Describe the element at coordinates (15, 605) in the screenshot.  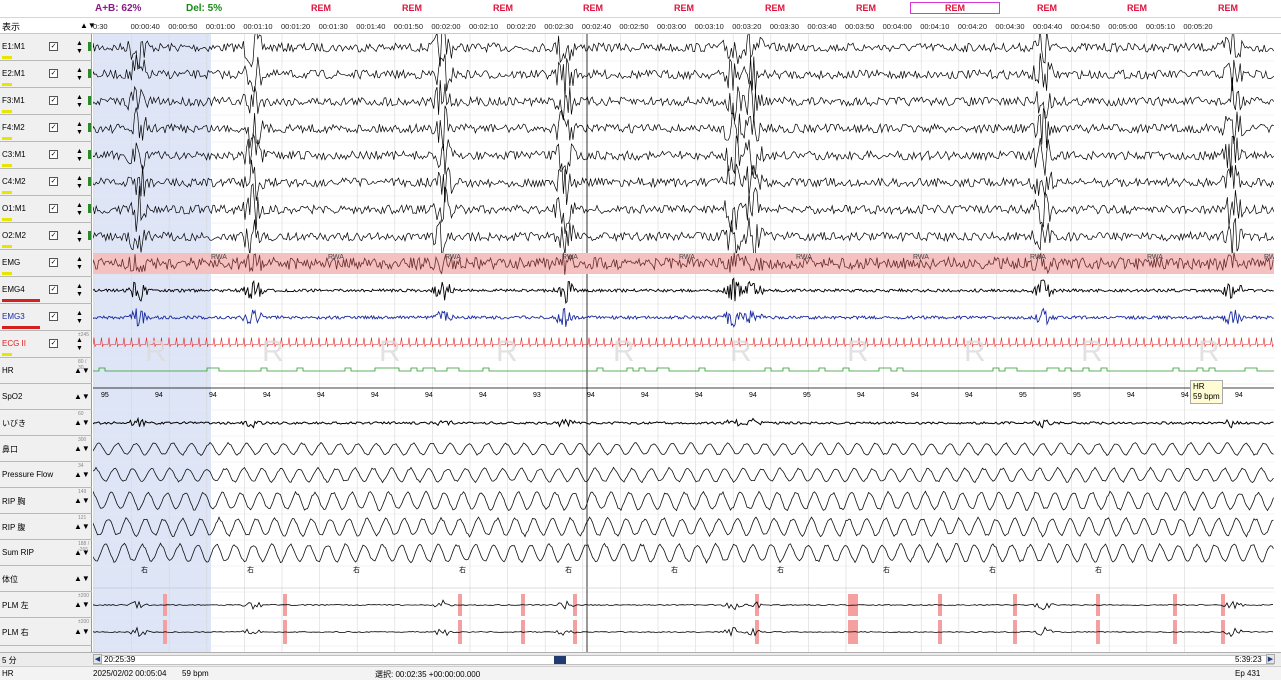
I see `channel-name: PLM 左` at that location.